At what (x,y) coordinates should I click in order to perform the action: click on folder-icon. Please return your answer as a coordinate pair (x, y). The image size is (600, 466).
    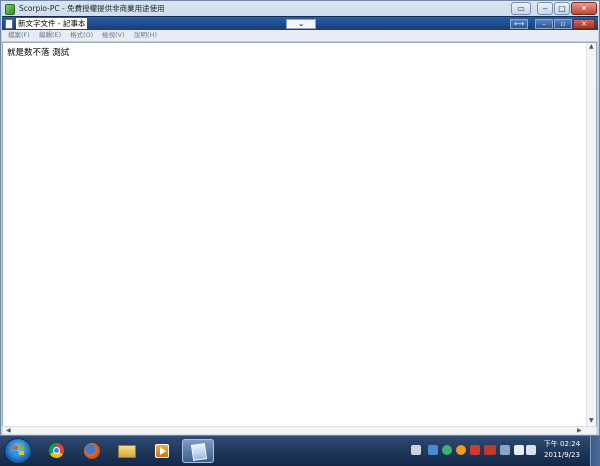
    Looking at the image, I should click on (127, 451).